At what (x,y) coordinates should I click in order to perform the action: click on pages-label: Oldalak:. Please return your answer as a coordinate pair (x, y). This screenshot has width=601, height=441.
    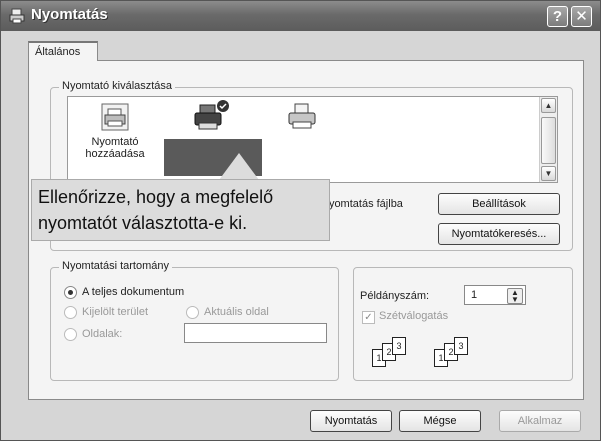
    Looking at the image, I should click on (102, 334).